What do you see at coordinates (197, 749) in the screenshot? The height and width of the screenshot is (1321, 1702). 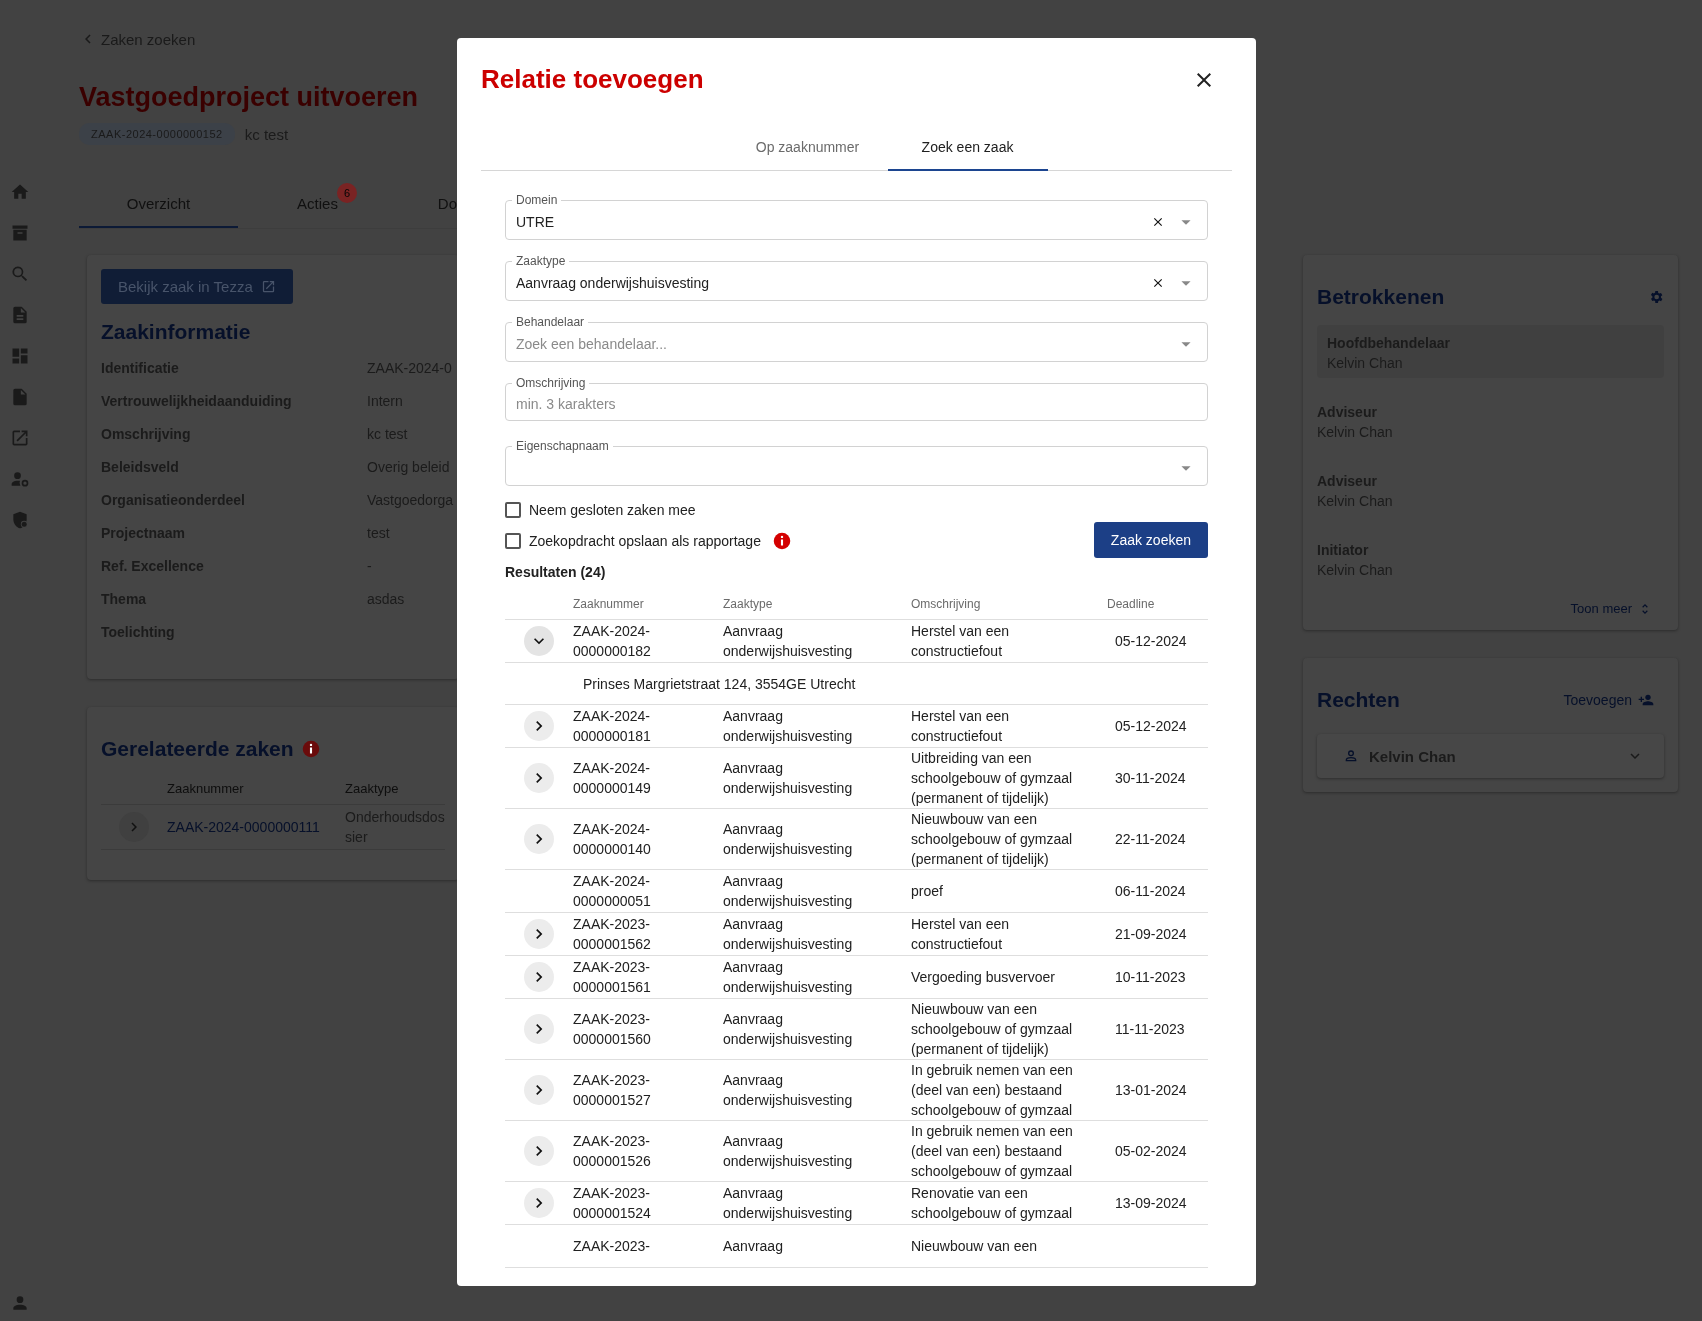 I see `section-title: Gerelateerde zaken` at bounding box center [197, 749].